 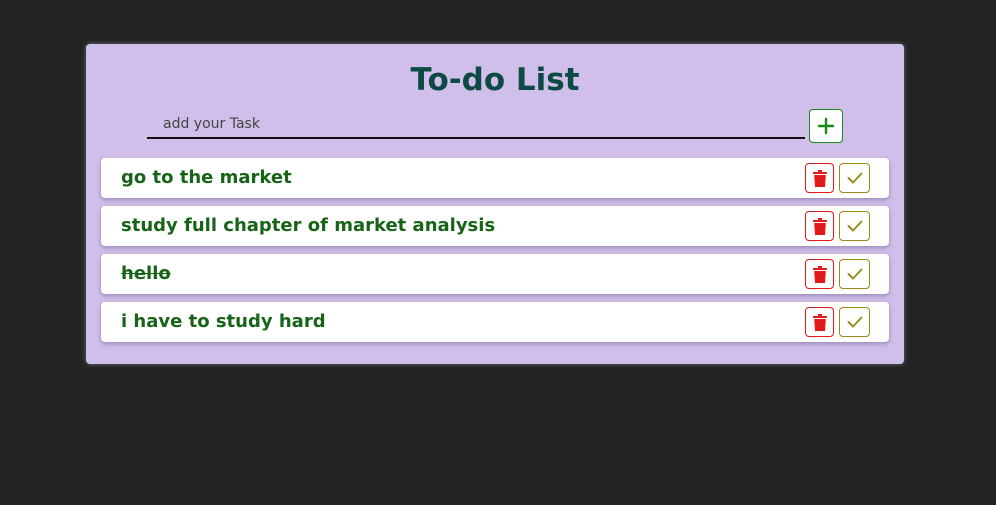 I want to click on task-text: study full chapter of market analysis, so click(x=308, y=225).